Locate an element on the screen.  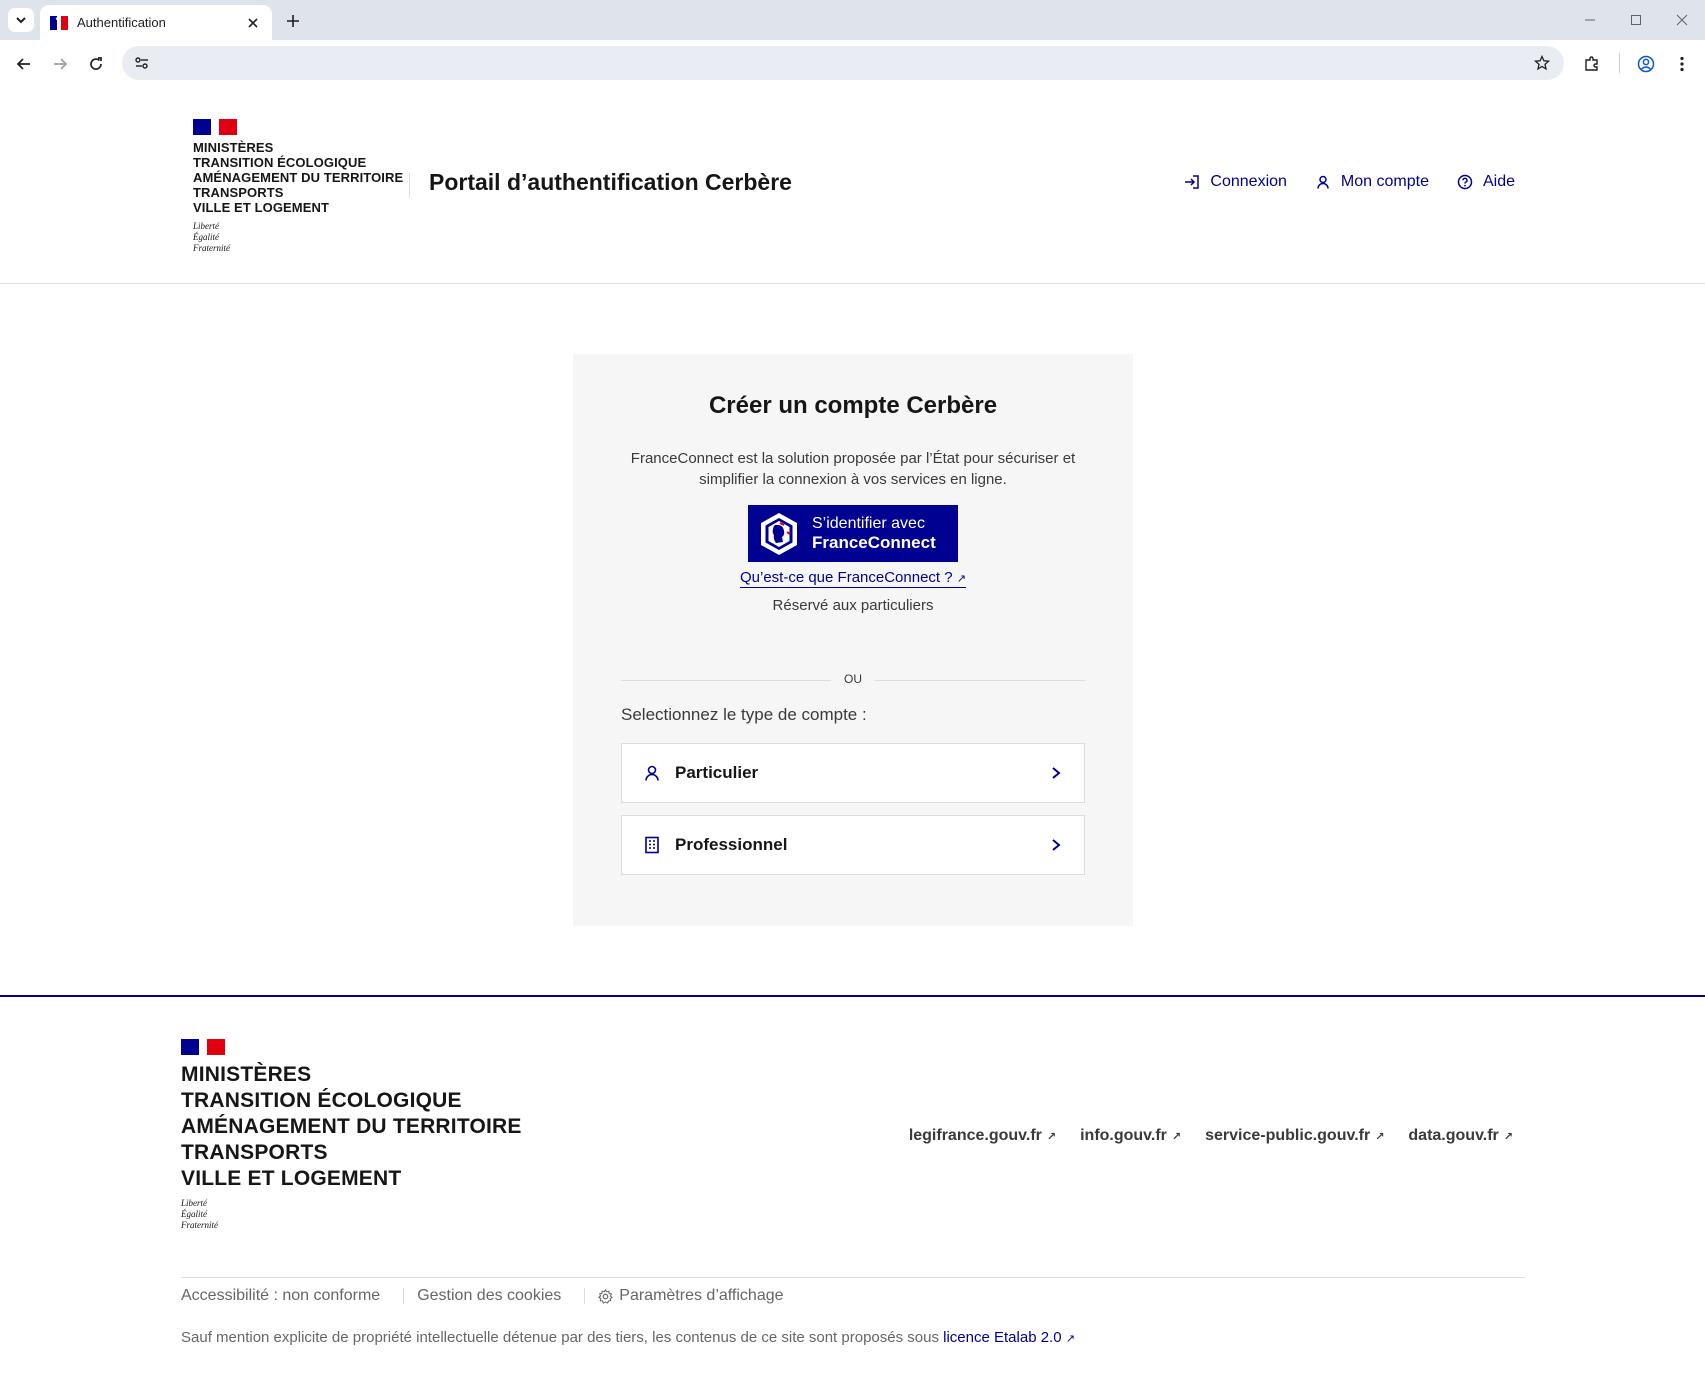
marianne-favicon-icon is located at coordinates (59, 22).